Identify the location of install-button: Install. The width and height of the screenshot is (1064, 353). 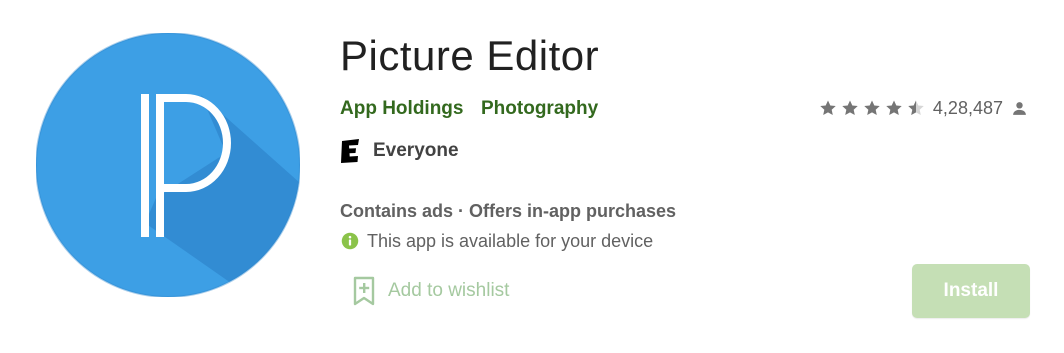
(971, 291).